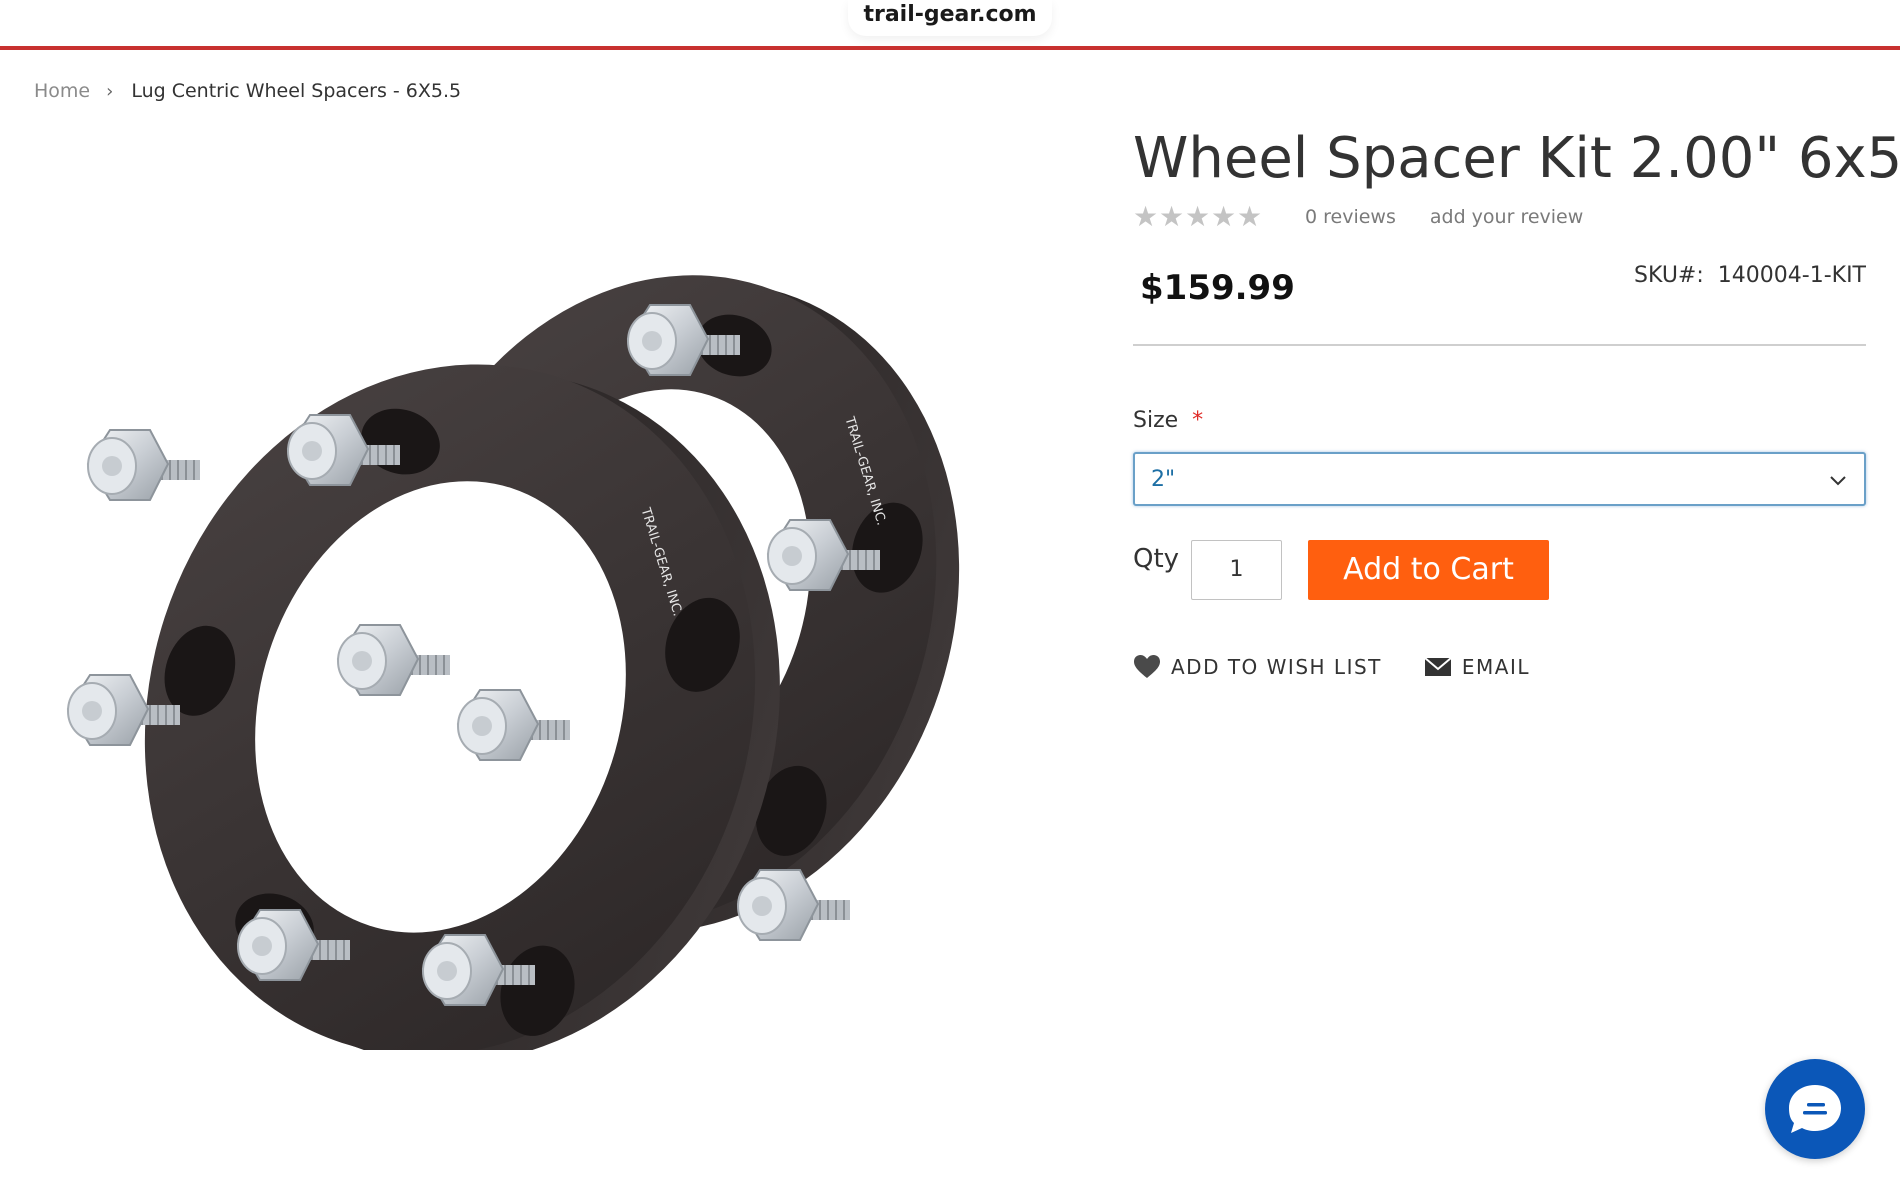  What do you see at coordinates (1506, 217) in the screenshot?
I see `add-review-link: add your review` at bounding box center [1506, 217].